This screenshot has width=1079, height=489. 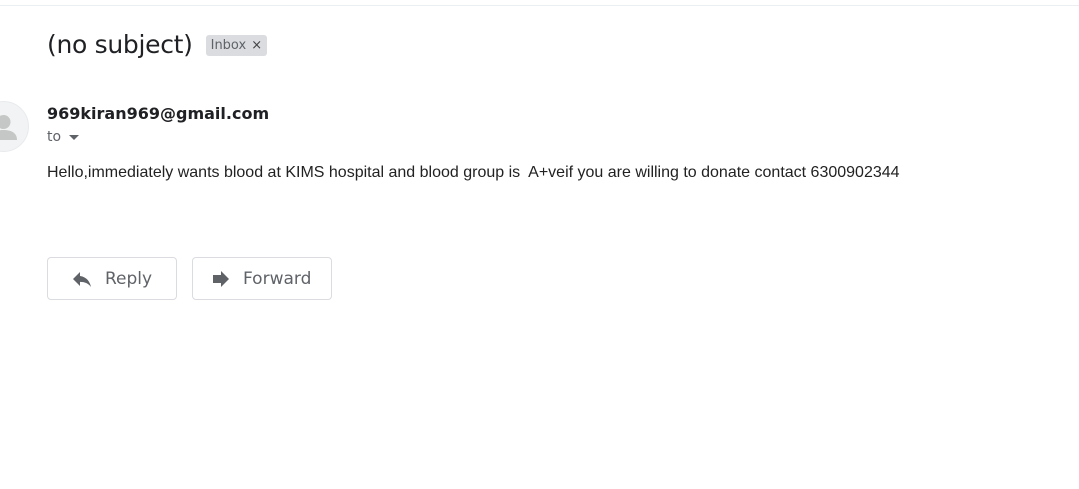 I want to click on email-subject: (no subject), so click(x=120, y=44).